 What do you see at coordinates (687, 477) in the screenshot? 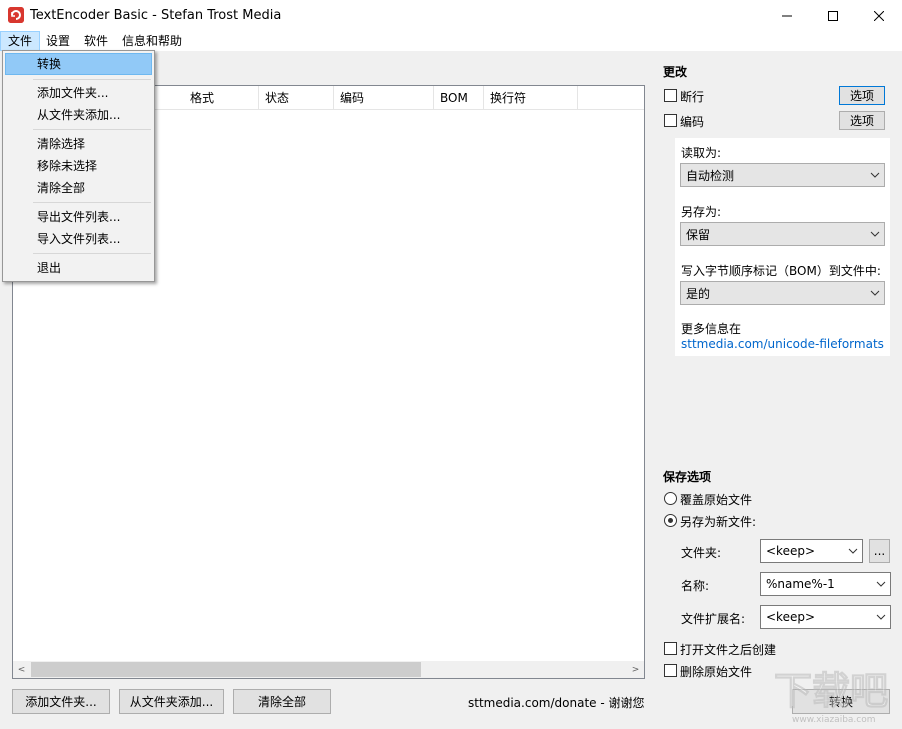
I see `save-options-heading: 保存选项` at bounding box center [687, 477].